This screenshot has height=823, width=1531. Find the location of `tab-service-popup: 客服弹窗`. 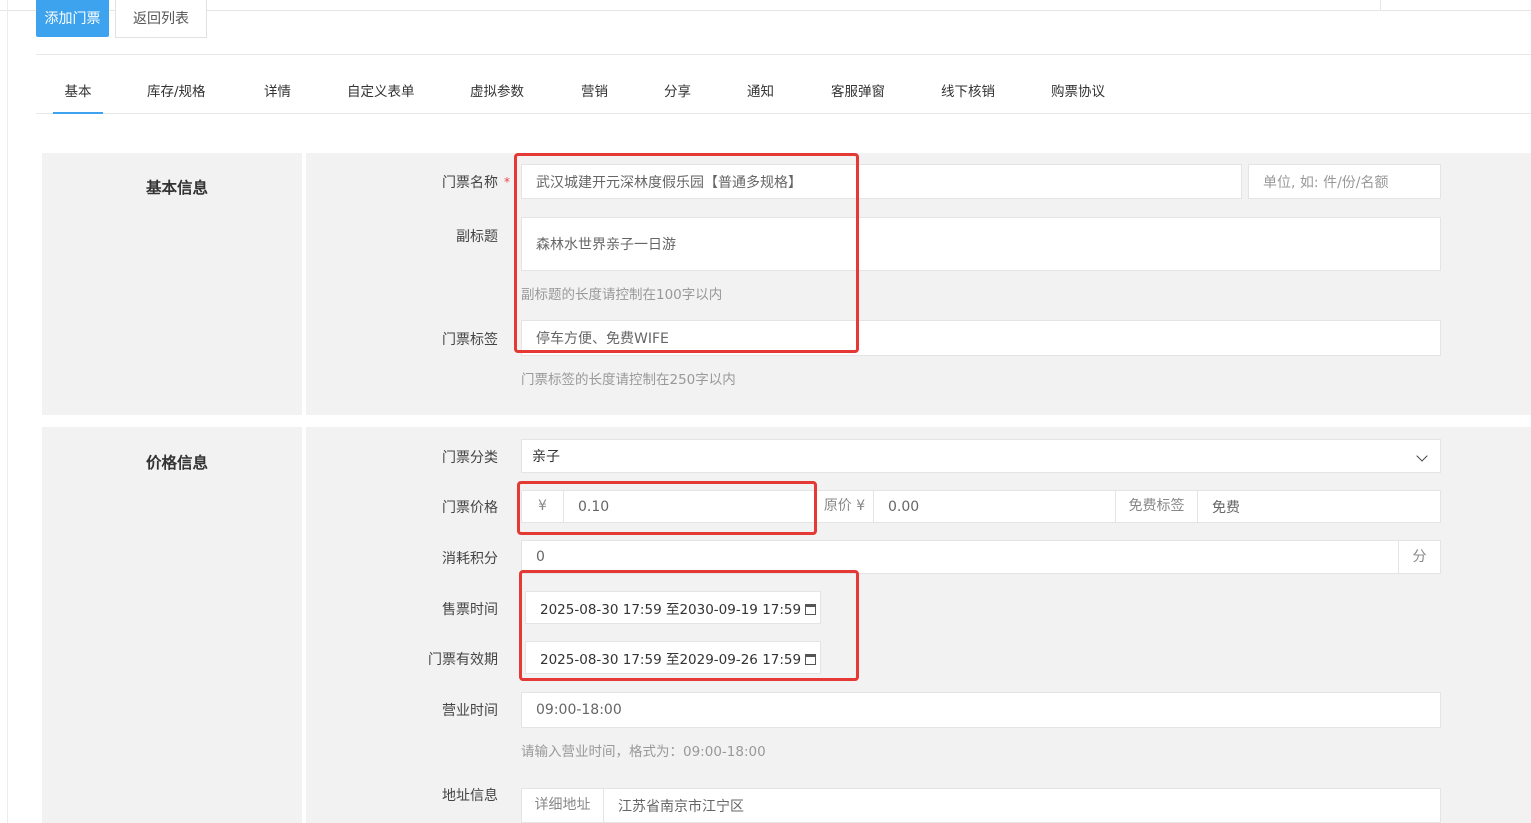

tab-service-popup: 客服弹窗 is located at coordinates (858, 92).